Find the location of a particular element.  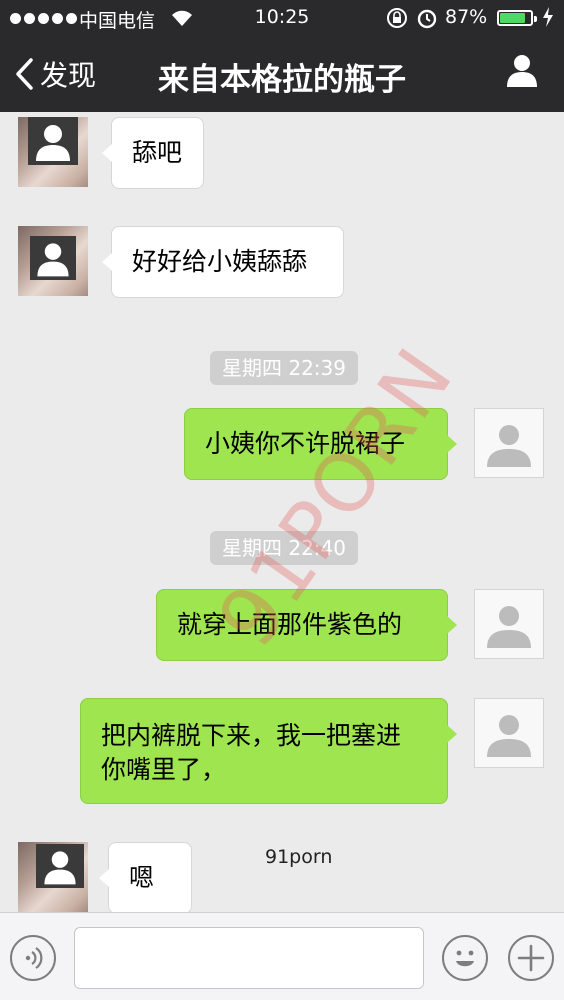

plus-icon is located at coordinates (531, 958).